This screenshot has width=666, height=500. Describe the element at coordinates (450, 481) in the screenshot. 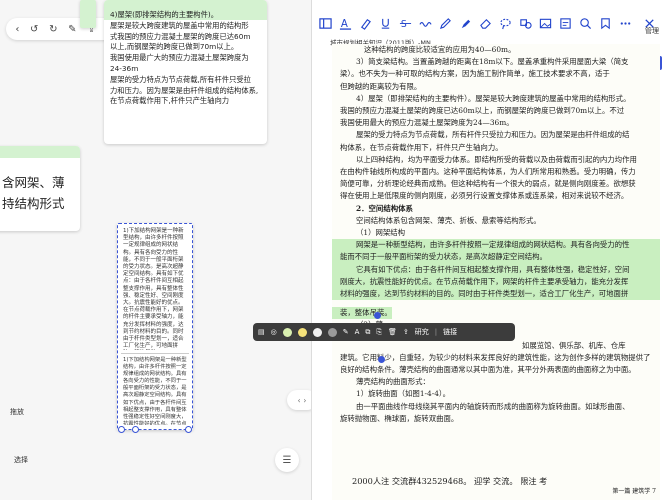

I see `doc-footer-text: 2000人注 交流群432529468。 迎学 交流。 限注 考` at that location.